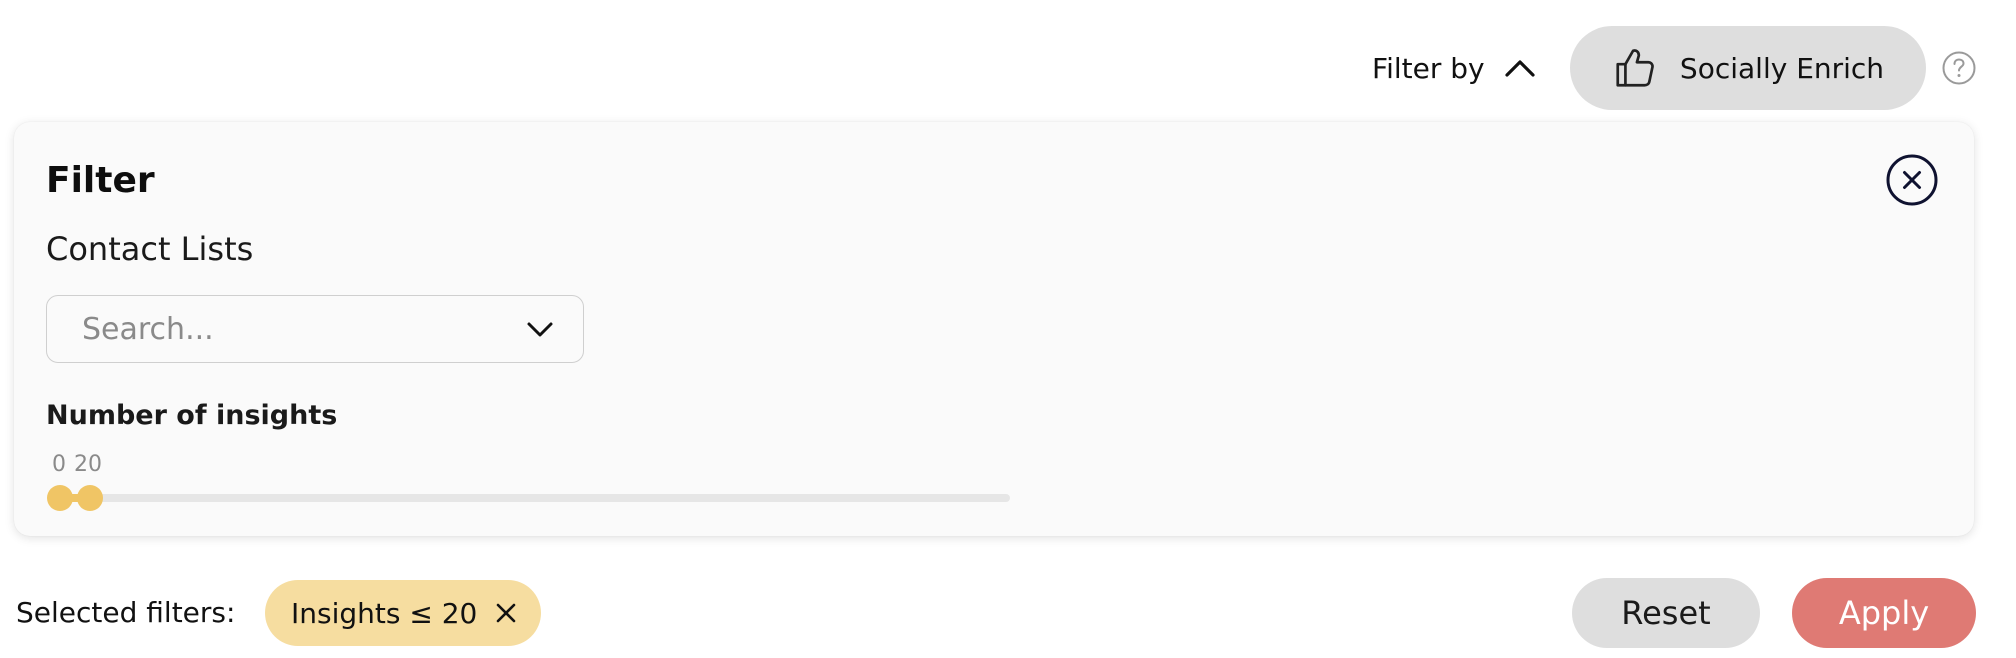 This screenshot has height=658, width=2016. What do you see at coordinates (100, 180) in the screenshot?
I see `filter-panel-title: Filter` at bounding box center [100, 180].